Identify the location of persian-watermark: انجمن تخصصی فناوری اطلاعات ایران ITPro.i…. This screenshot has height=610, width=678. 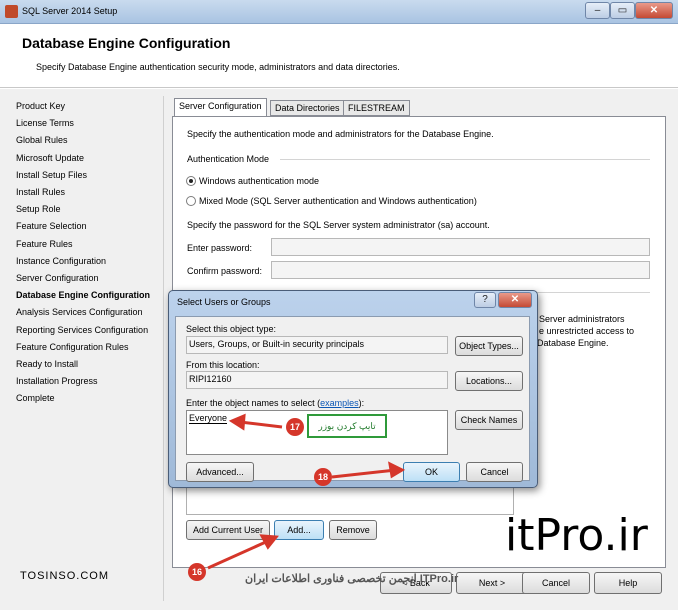
(352, 579).